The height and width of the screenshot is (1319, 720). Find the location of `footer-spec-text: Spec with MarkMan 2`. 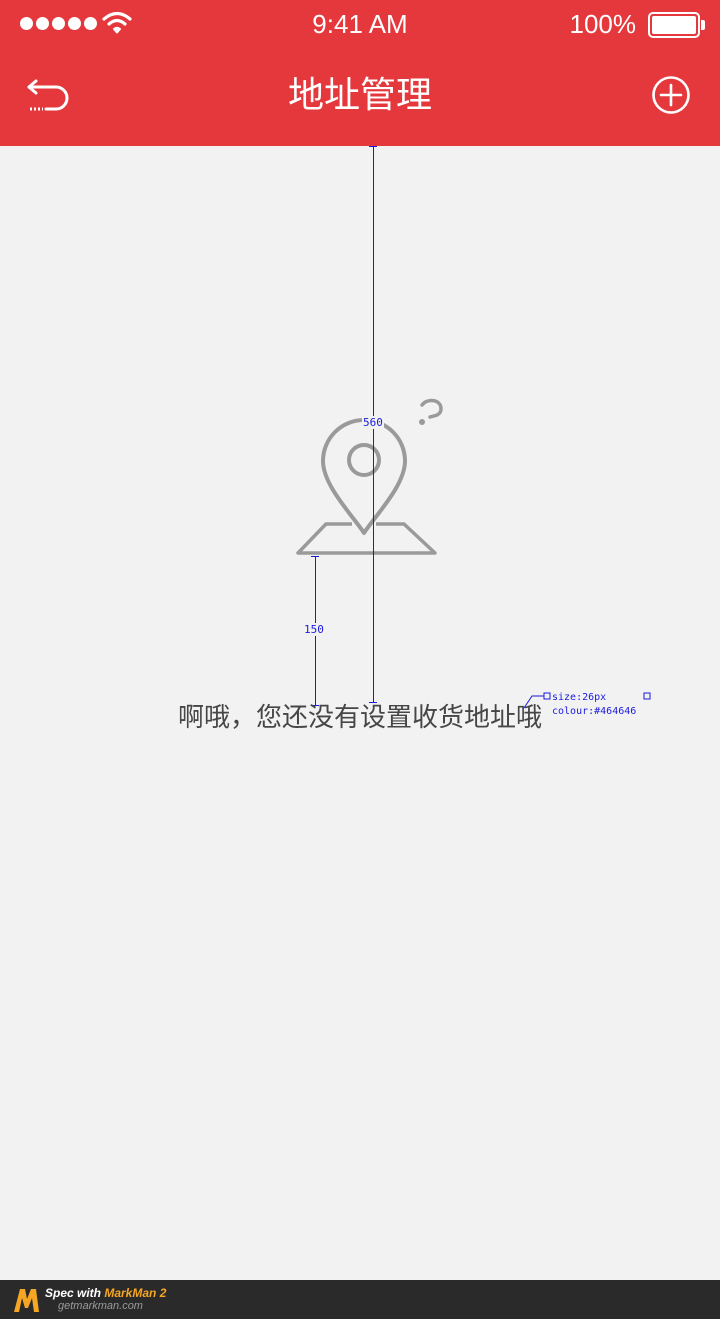

footer-spec-text: Spec with MarkMan 2 is located at coordinates (106, 1293).